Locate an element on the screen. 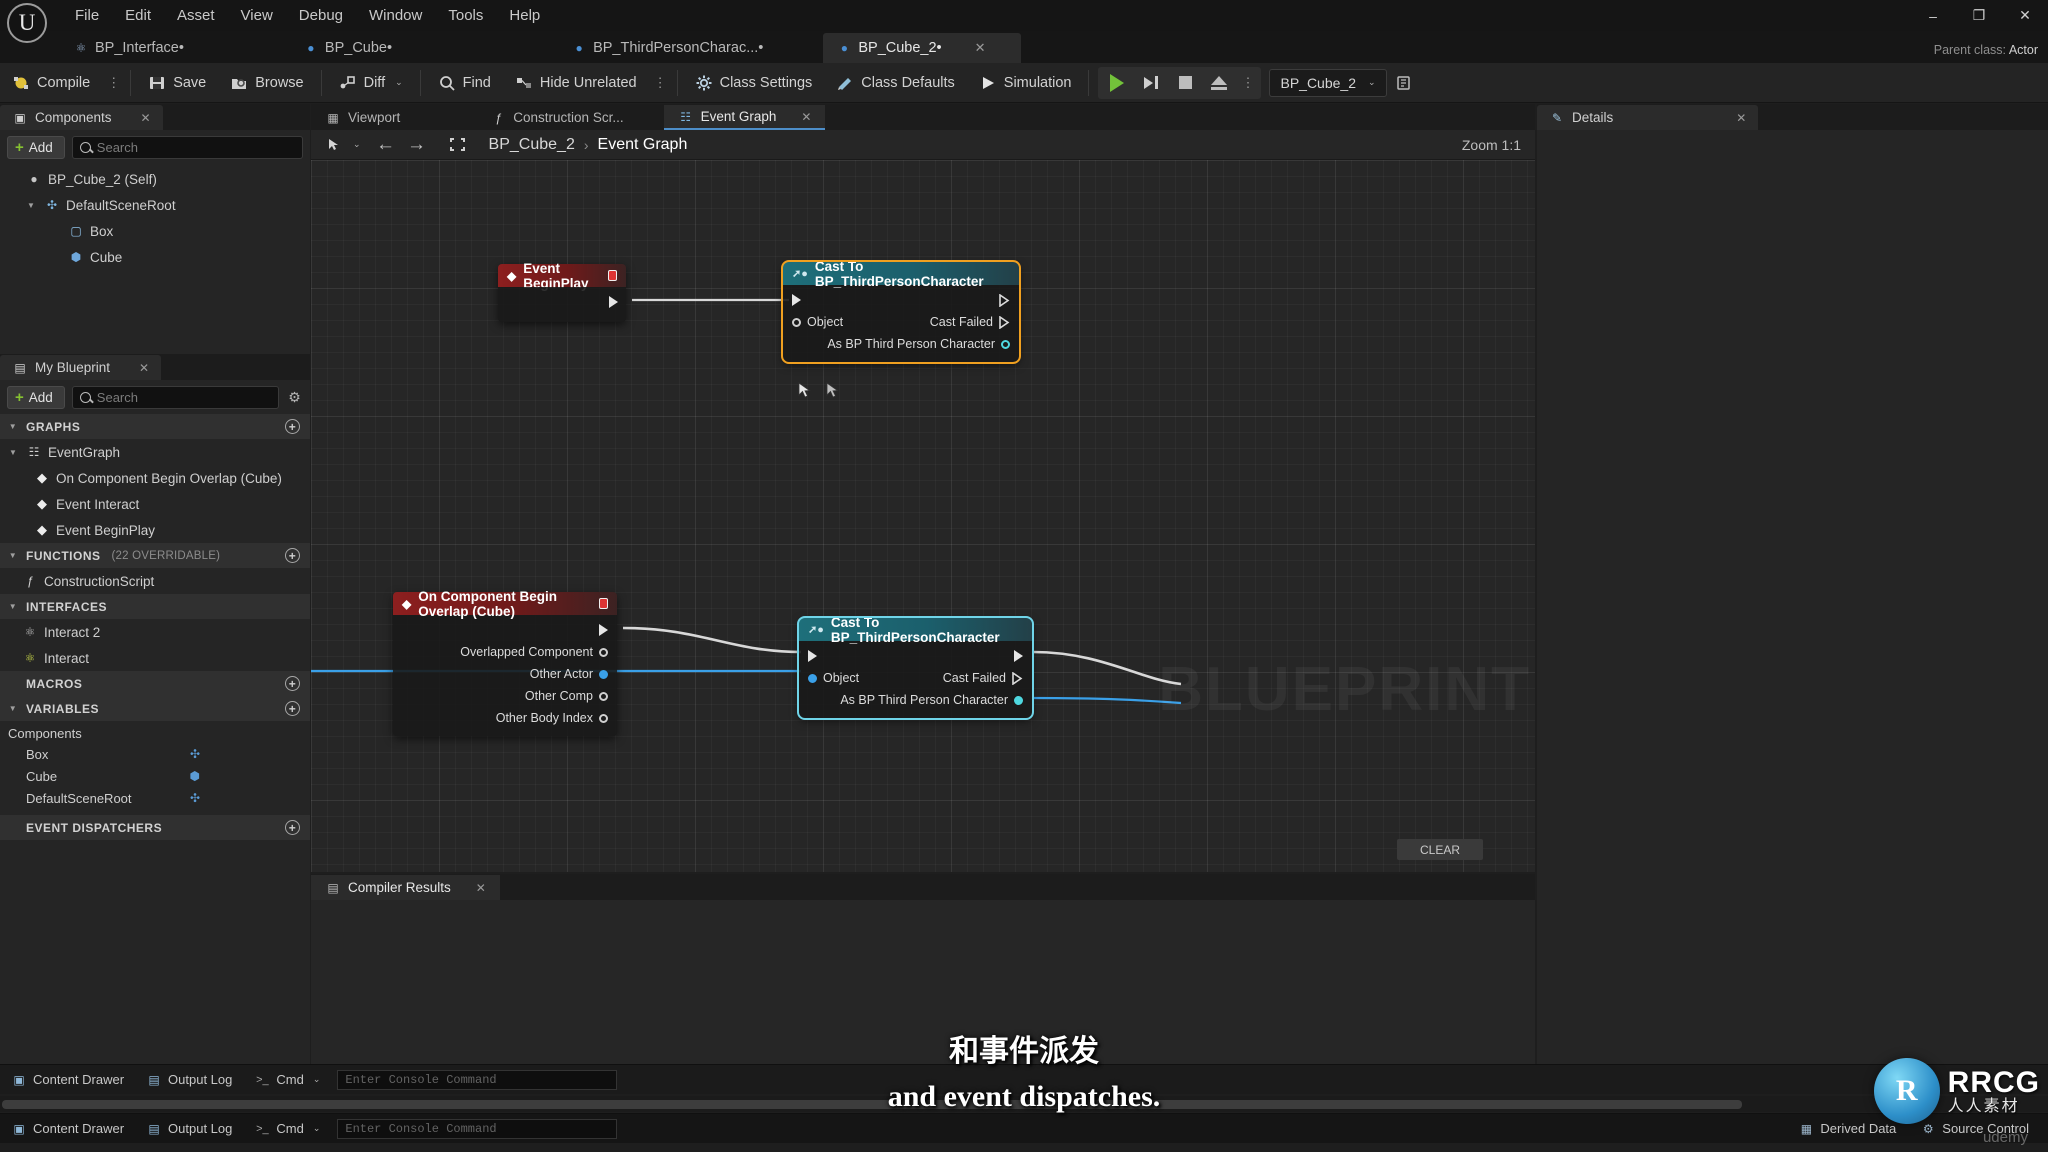 Image resolution: width=2048 pixels, height=1152 pixels. component-row-defaultsceneroot: ▼ ✣ DefaultSceneRoot is located at coordinates (155, 205).